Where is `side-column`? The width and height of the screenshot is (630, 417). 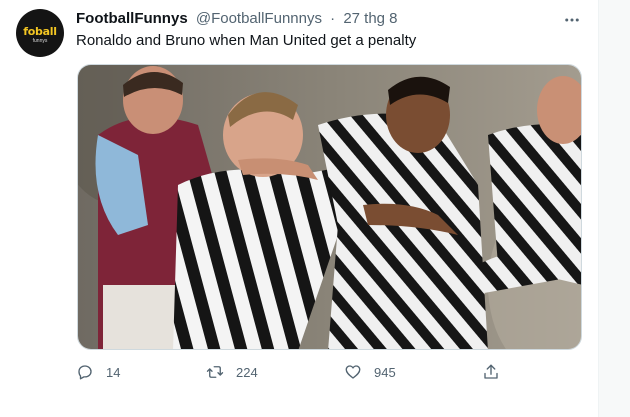 side-column is located at coordinates (614, 208).